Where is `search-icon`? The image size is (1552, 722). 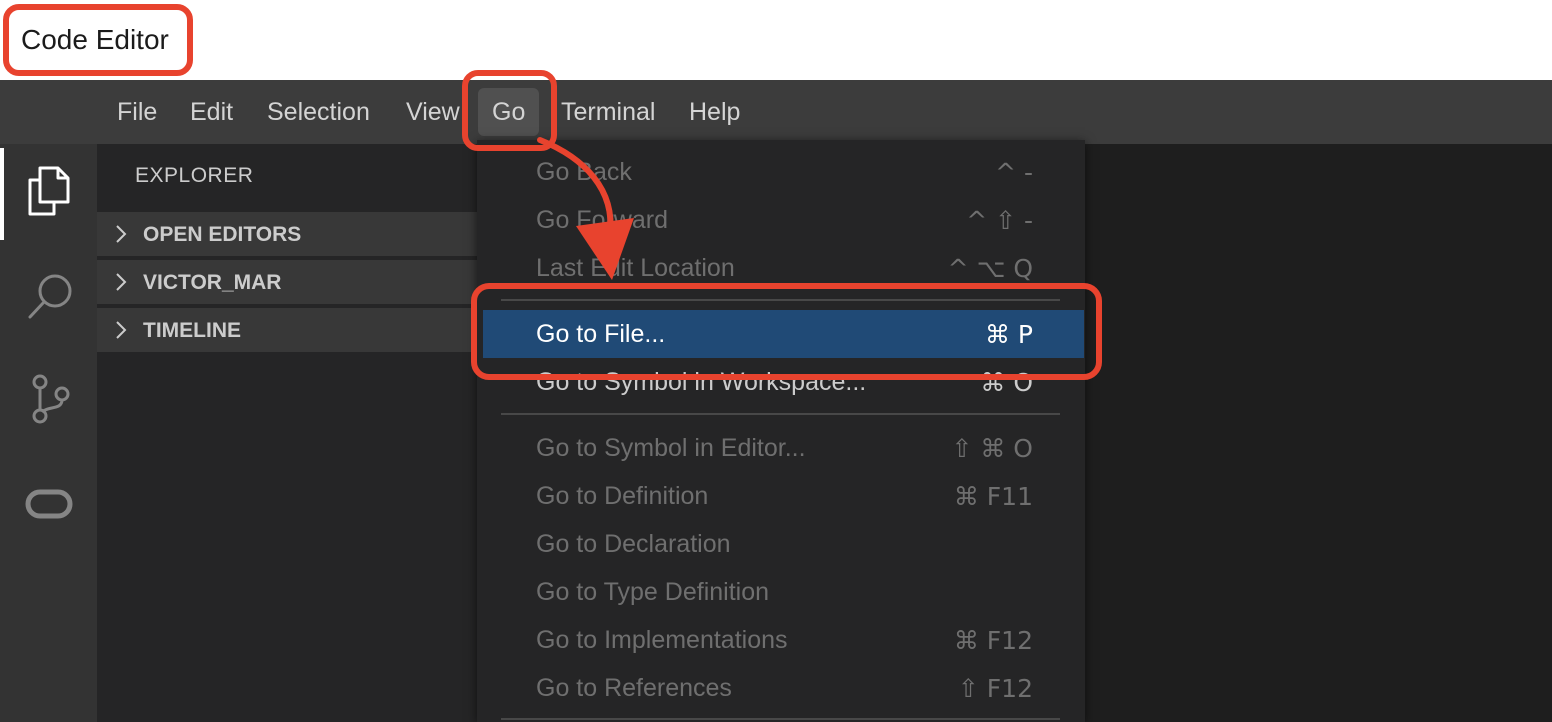 search-icon is located at coordinates (51, 297).